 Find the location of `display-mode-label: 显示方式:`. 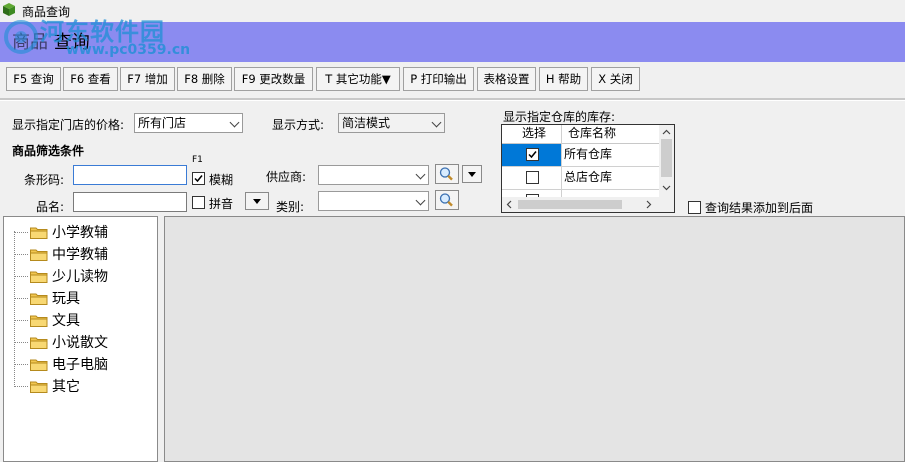

display-mode-label: 显示方式: is located at coordinates (298, 125).